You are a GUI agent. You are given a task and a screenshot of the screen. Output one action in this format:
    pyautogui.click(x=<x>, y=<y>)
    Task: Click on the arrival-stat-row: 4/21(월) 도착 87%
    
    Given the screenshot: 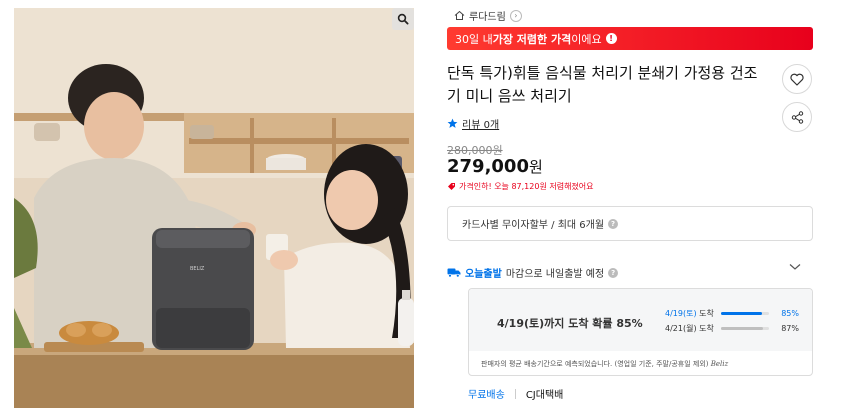 What is the action you would take?
    pyautogui.click(x=732, y=328)
    